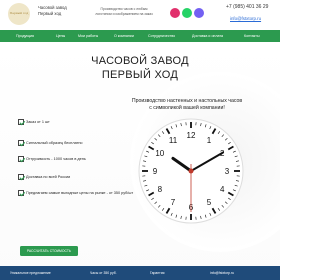 The height and width of the screenshot is (280, 320). What do you see at coordinates (175, 13) in the screenshot?
I see `instagram-icon` at bounding box center [175, 13].